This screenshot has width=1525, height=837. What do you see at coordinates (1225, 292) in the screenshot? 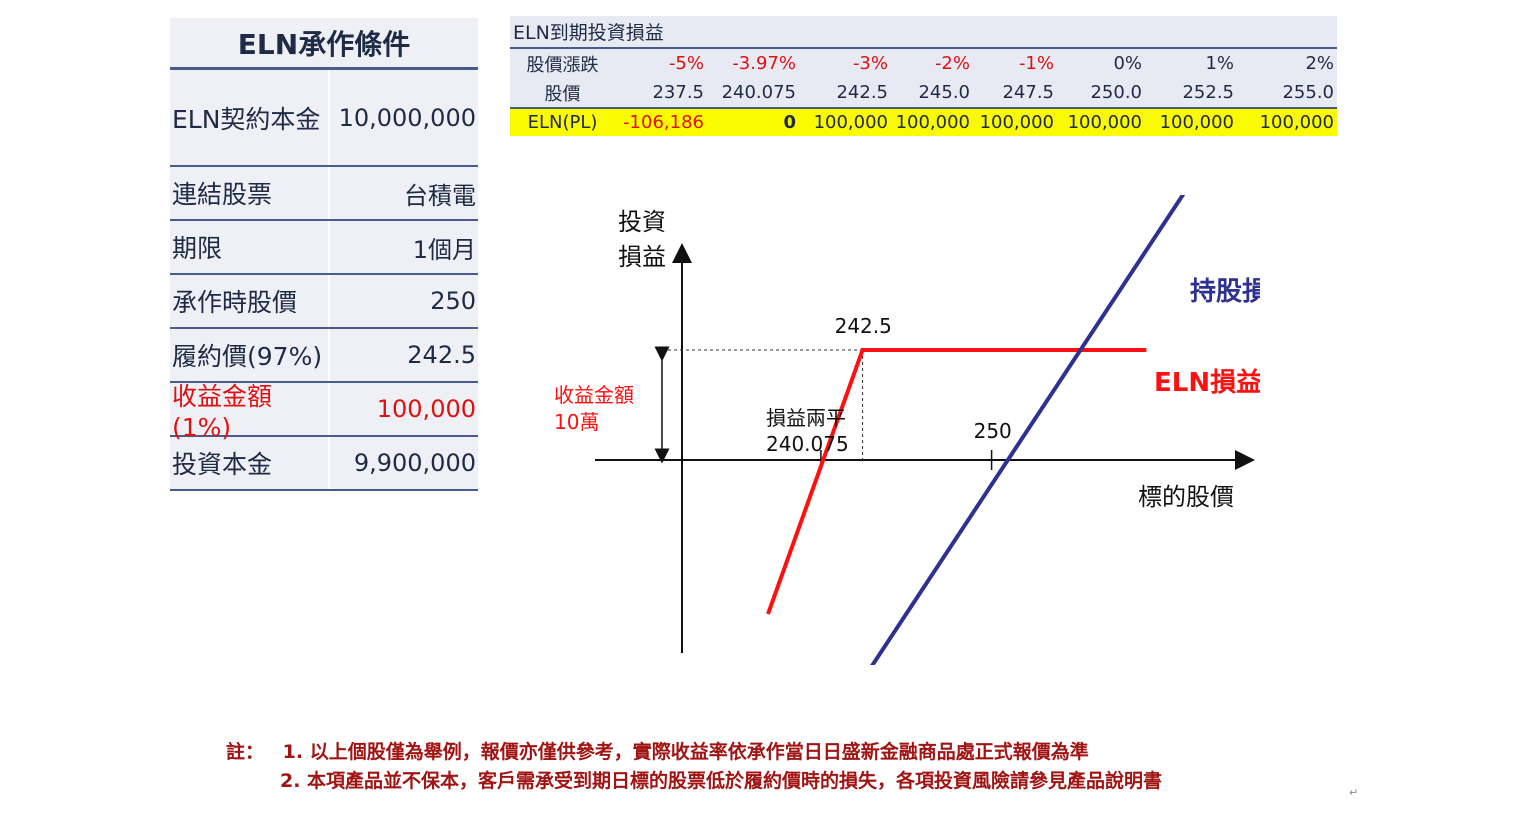
I see `stock-pl-legend: 持股損益` at bounding box center [1225, 292].